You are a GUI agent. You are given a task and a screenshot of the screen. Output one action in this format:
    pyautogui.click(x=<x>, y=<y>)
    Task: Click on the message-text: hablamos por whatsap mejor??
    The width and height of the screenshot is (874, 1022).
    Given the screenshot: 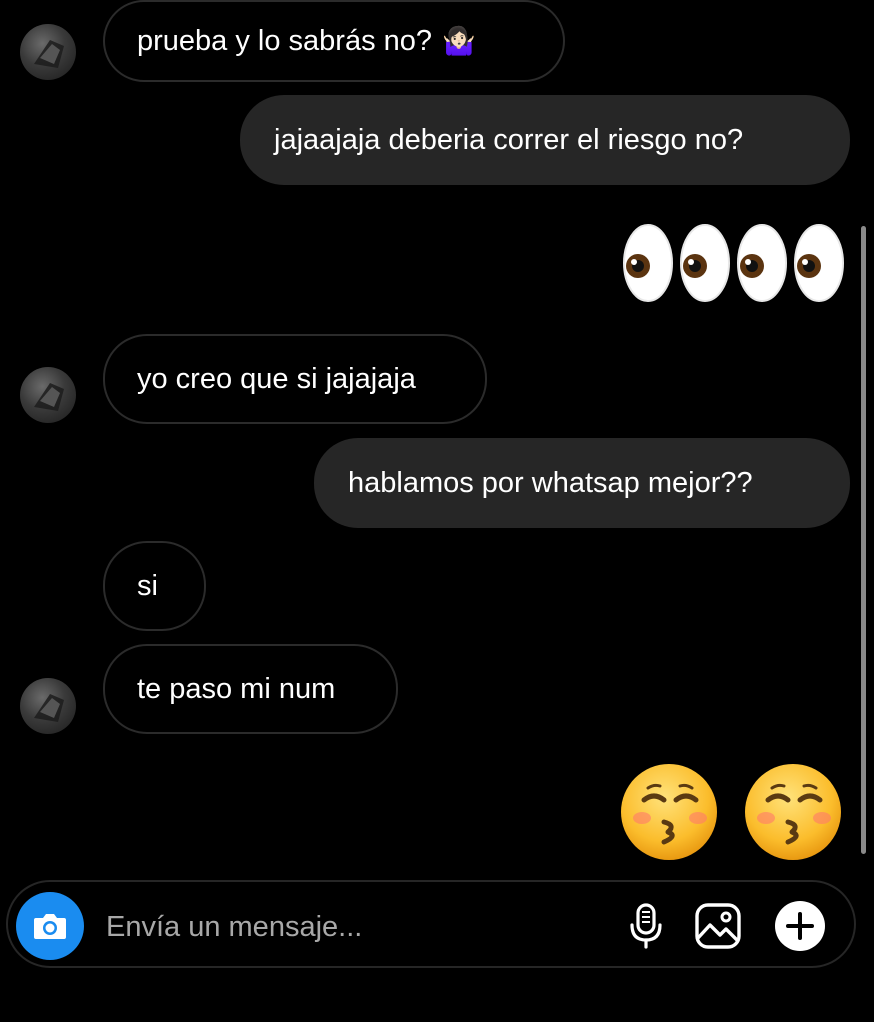 What is the action you would take?
    pyautogui.click(x=550, y=482)
    